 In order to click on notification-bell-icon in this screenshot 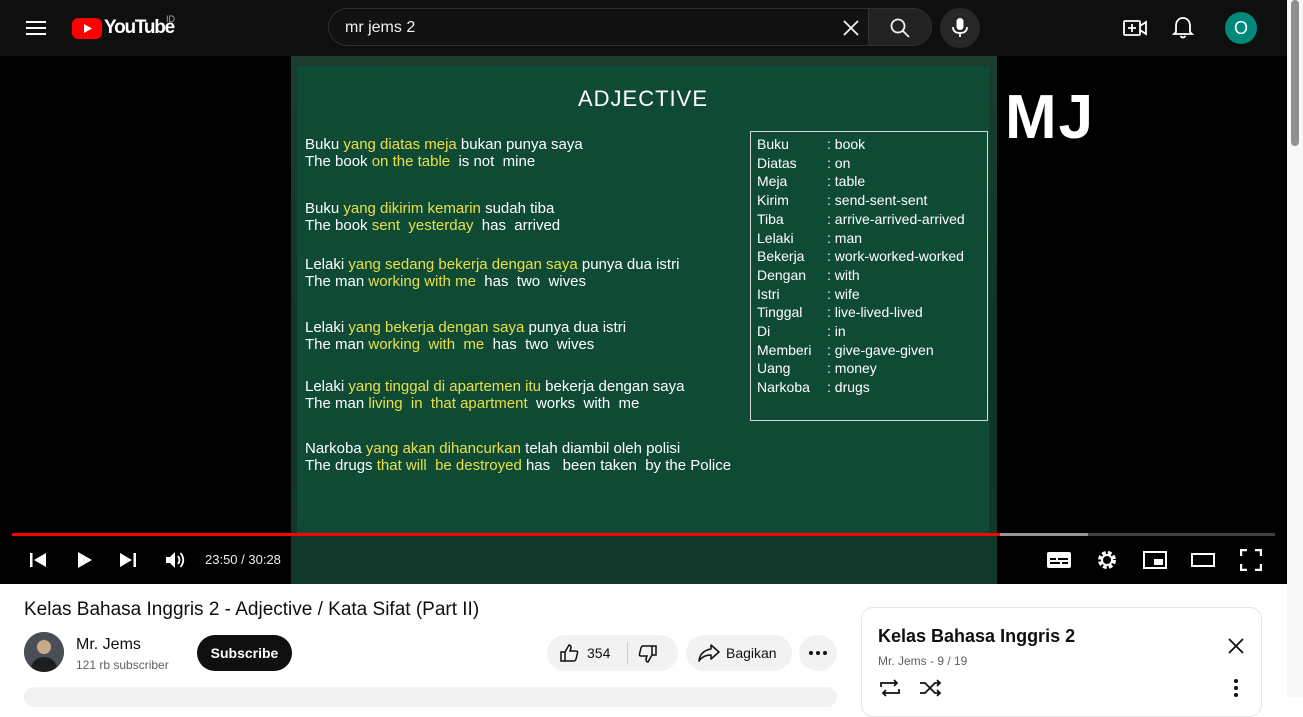, I will do `click(1183, 28)`.